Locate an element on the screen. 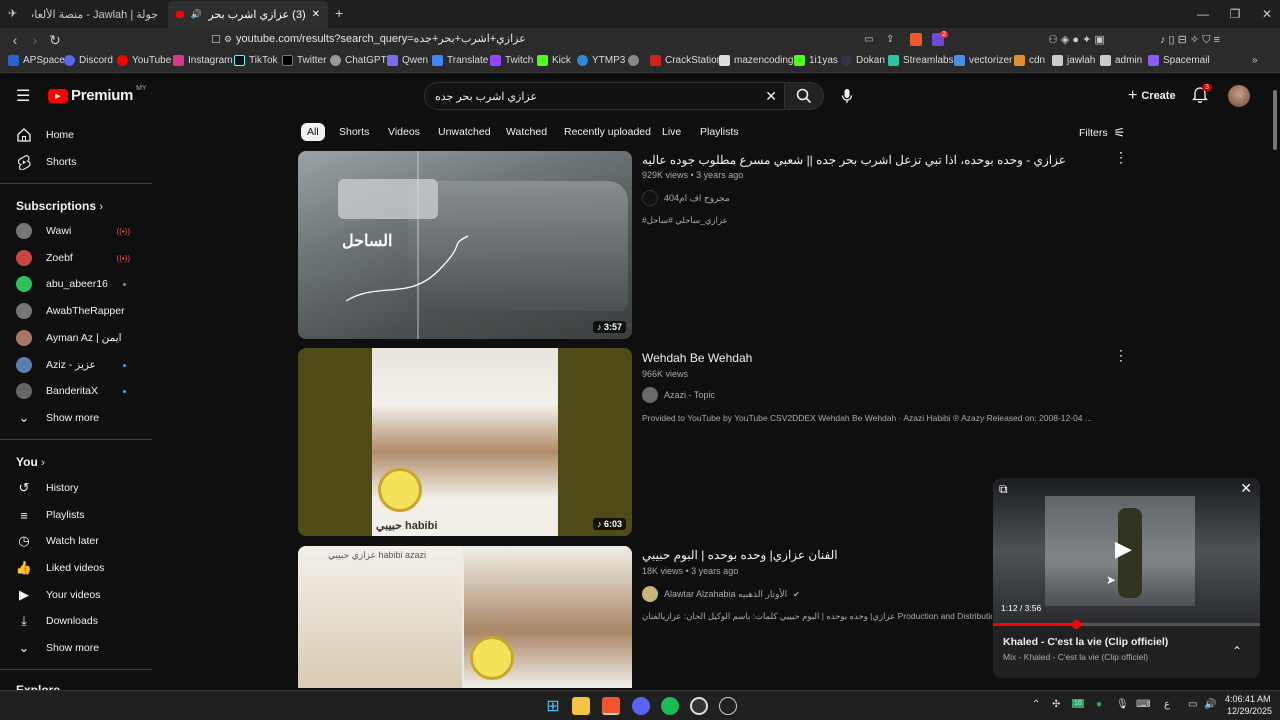  bookmark-item: Dokan is located at coordinates (863, 60).